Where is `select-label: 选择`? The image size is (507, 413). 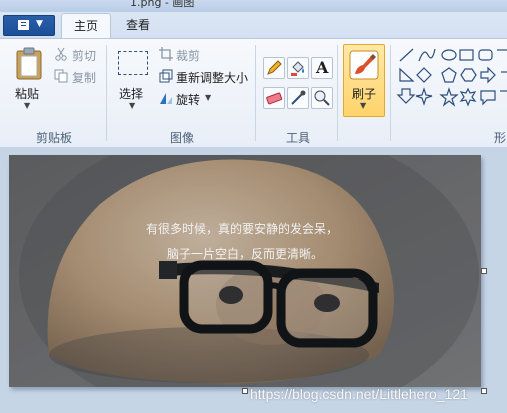 select-label: 选择 is located at coordinates (131, 94).